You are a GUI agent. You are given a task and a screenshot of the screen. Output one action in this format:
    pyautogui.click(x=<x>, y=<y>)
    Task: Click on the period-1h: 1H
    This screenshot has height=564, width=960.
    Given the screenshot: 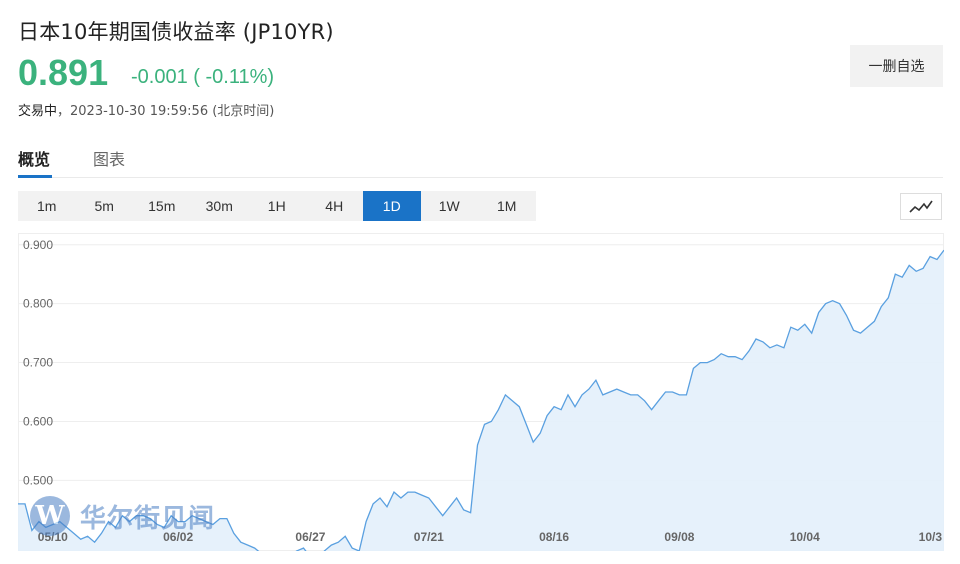 What is the action you would take?
    pyautogui.click(x=277, y=206)
    